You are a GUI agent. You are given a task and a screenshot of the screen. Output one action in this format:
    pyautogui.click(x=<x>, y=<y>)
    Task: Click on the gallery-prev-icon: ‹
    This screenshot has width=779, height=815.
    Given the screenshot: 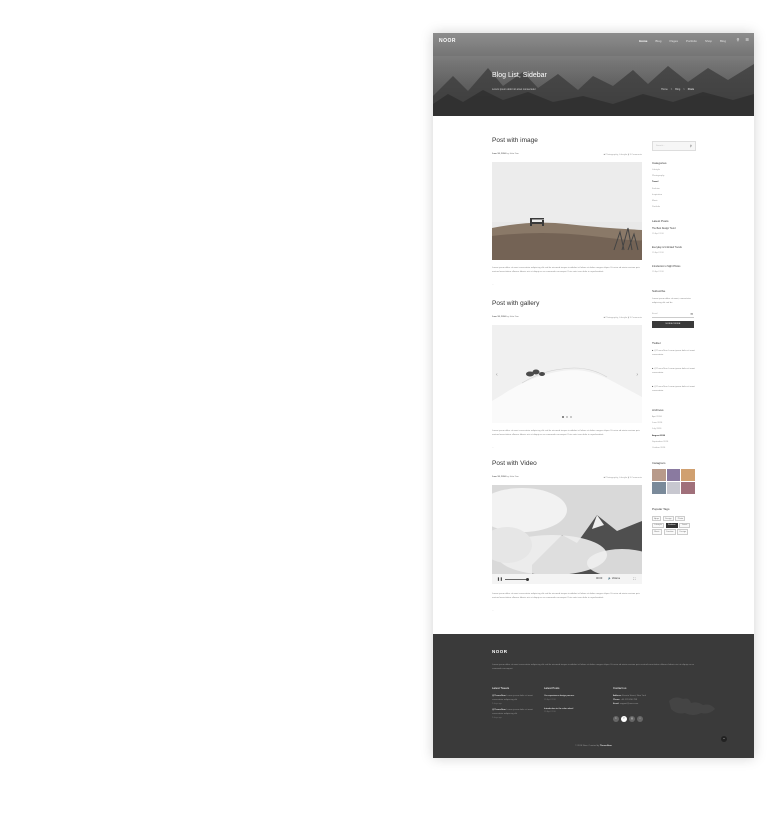 What is the action you would take?
    pyautogui.click(x=497, y=375)
    